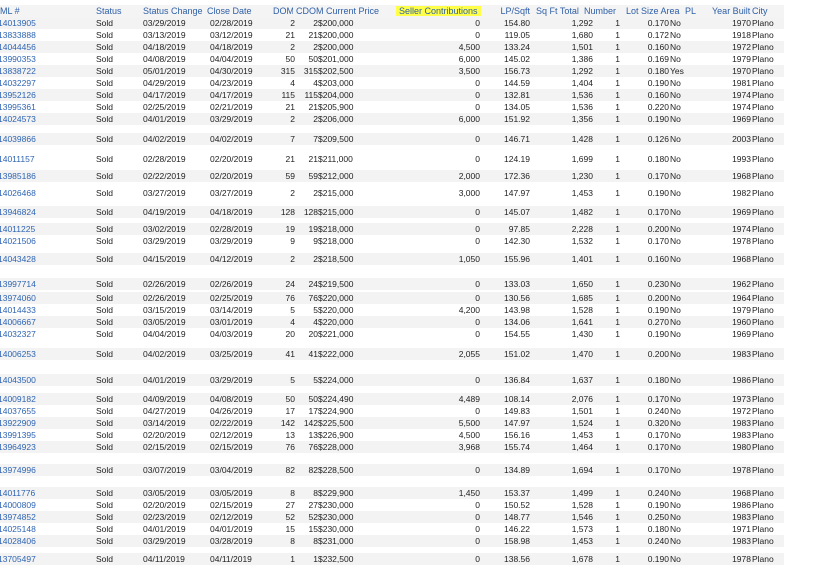 The width and height of the screenshot is (813, 584). I want to click on cell-current-price: $205,900, so click(336, 107).